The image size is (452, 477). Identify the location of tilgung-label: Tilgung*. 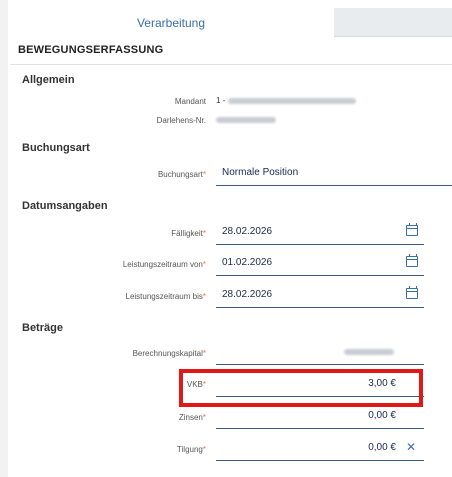
(191, 449).